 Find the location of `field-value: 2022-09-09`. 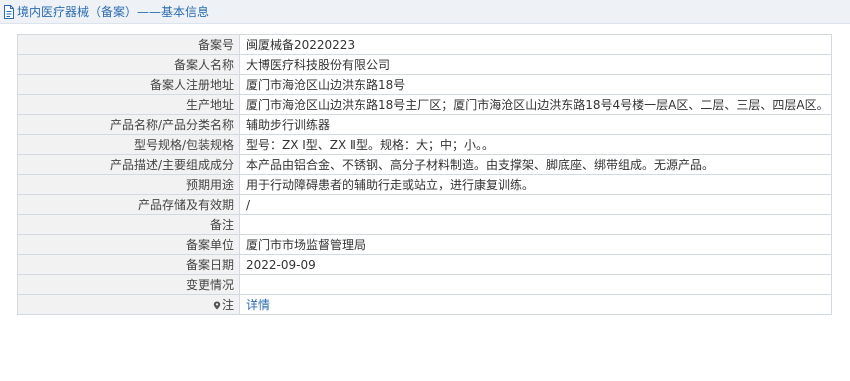

field-value: 2022-09-09 is located at coordinates (535, 264).